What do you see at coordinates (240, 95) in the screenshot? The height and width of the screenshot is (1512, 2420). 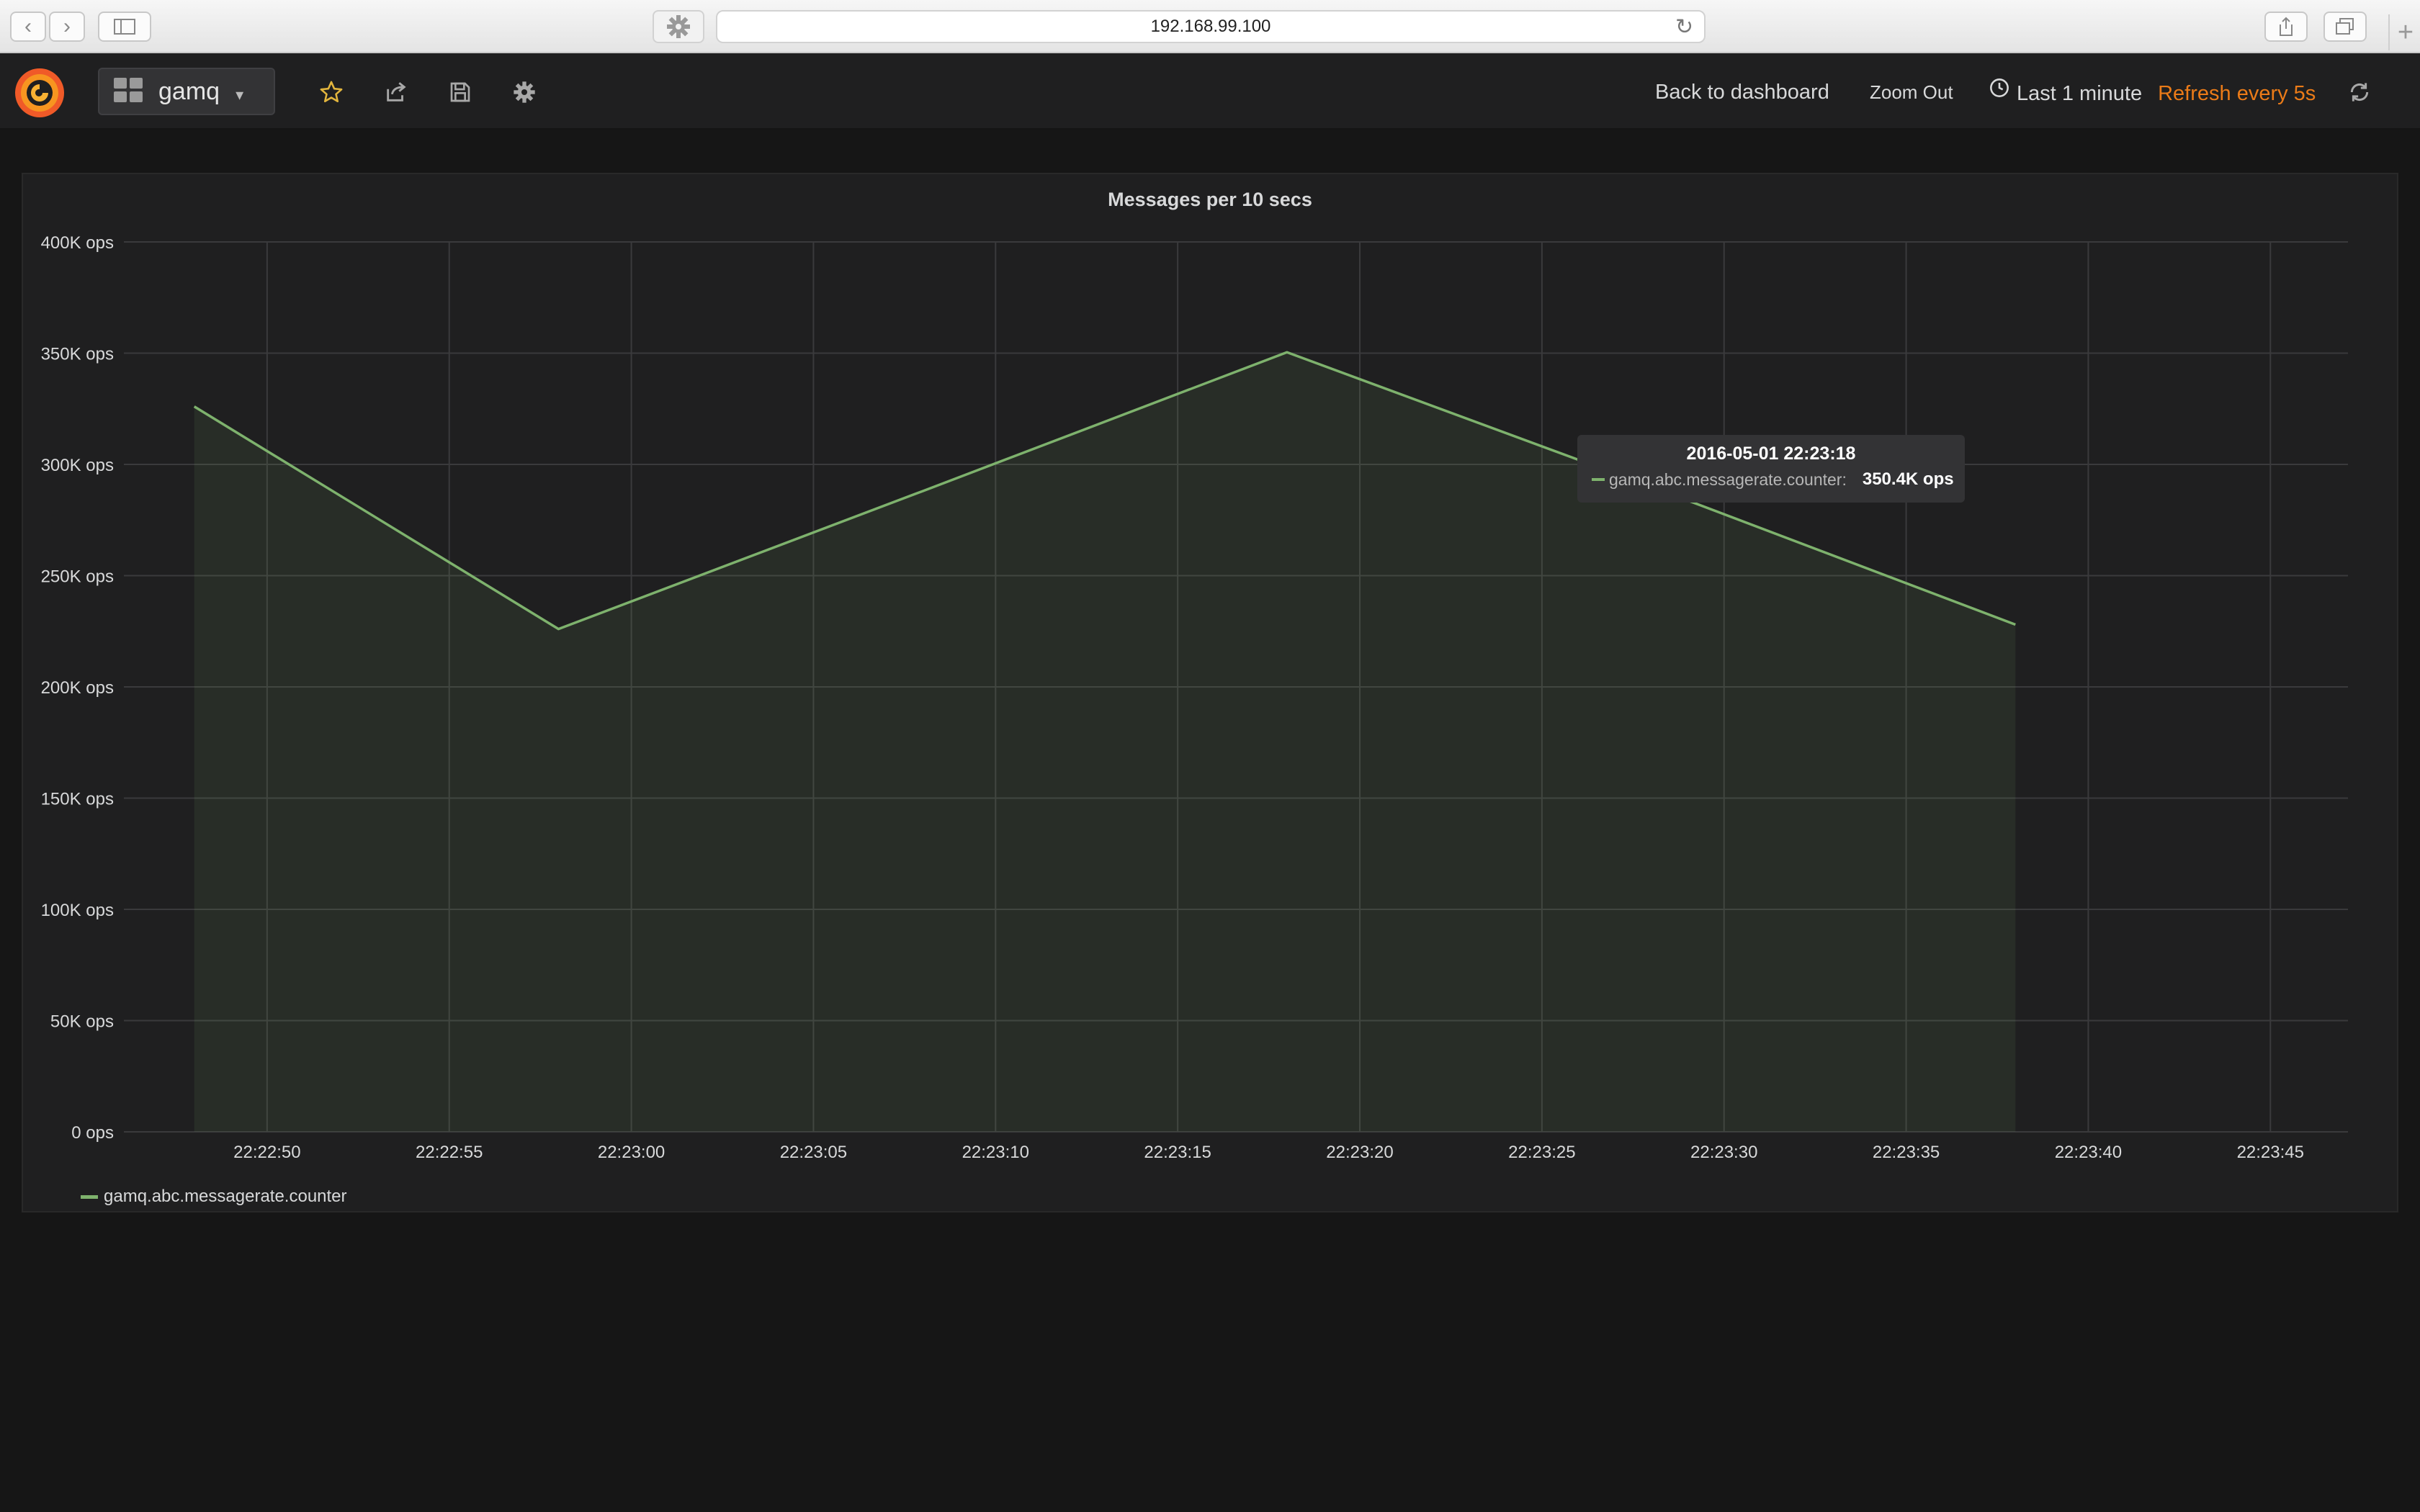 I see `chevron-down-icon: ▾` at bounding box center [240, 95].